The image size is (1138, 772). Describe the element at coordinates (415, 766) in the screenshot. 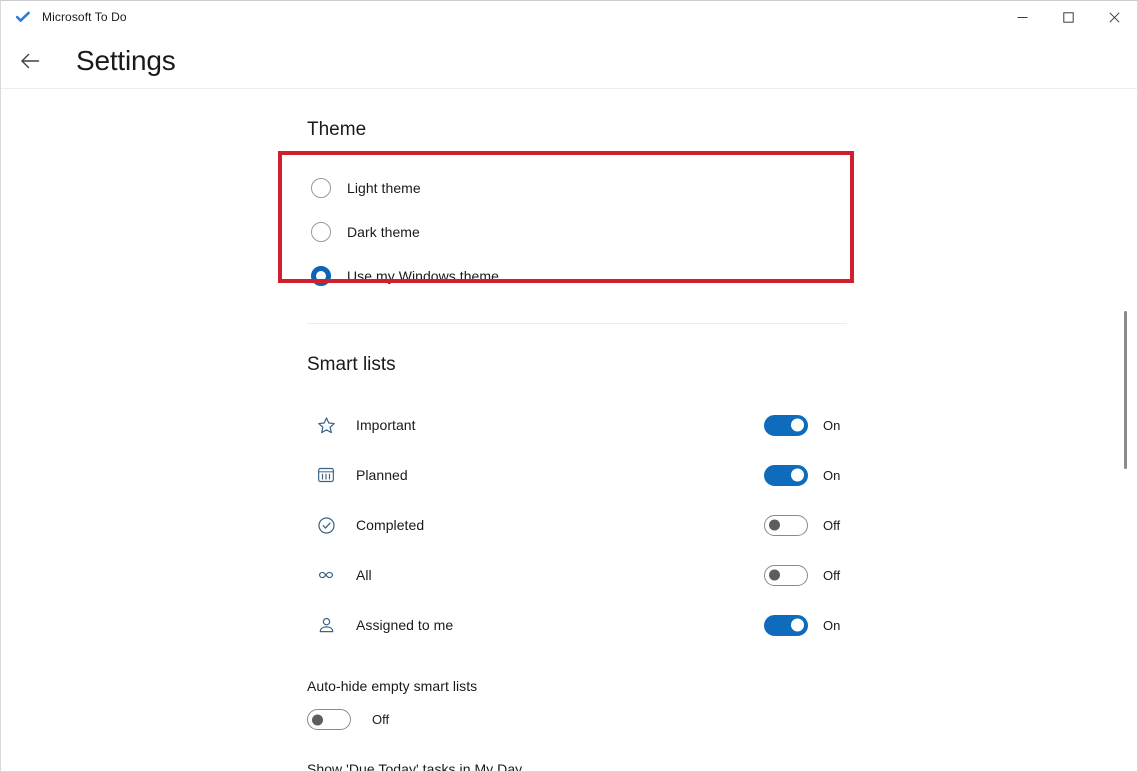

I see `option-label: Show 'Due Today' tasks in My Day` at that location.